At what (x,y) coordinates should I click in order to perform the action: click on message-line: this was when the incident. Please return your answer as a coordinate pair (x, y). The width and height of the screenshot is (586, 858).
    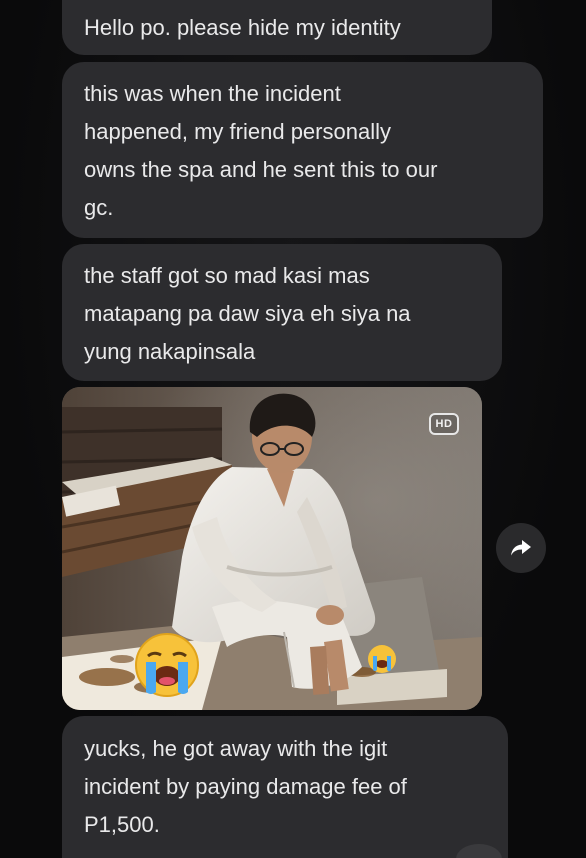
    Looking at the image, I should click on (212, 93).